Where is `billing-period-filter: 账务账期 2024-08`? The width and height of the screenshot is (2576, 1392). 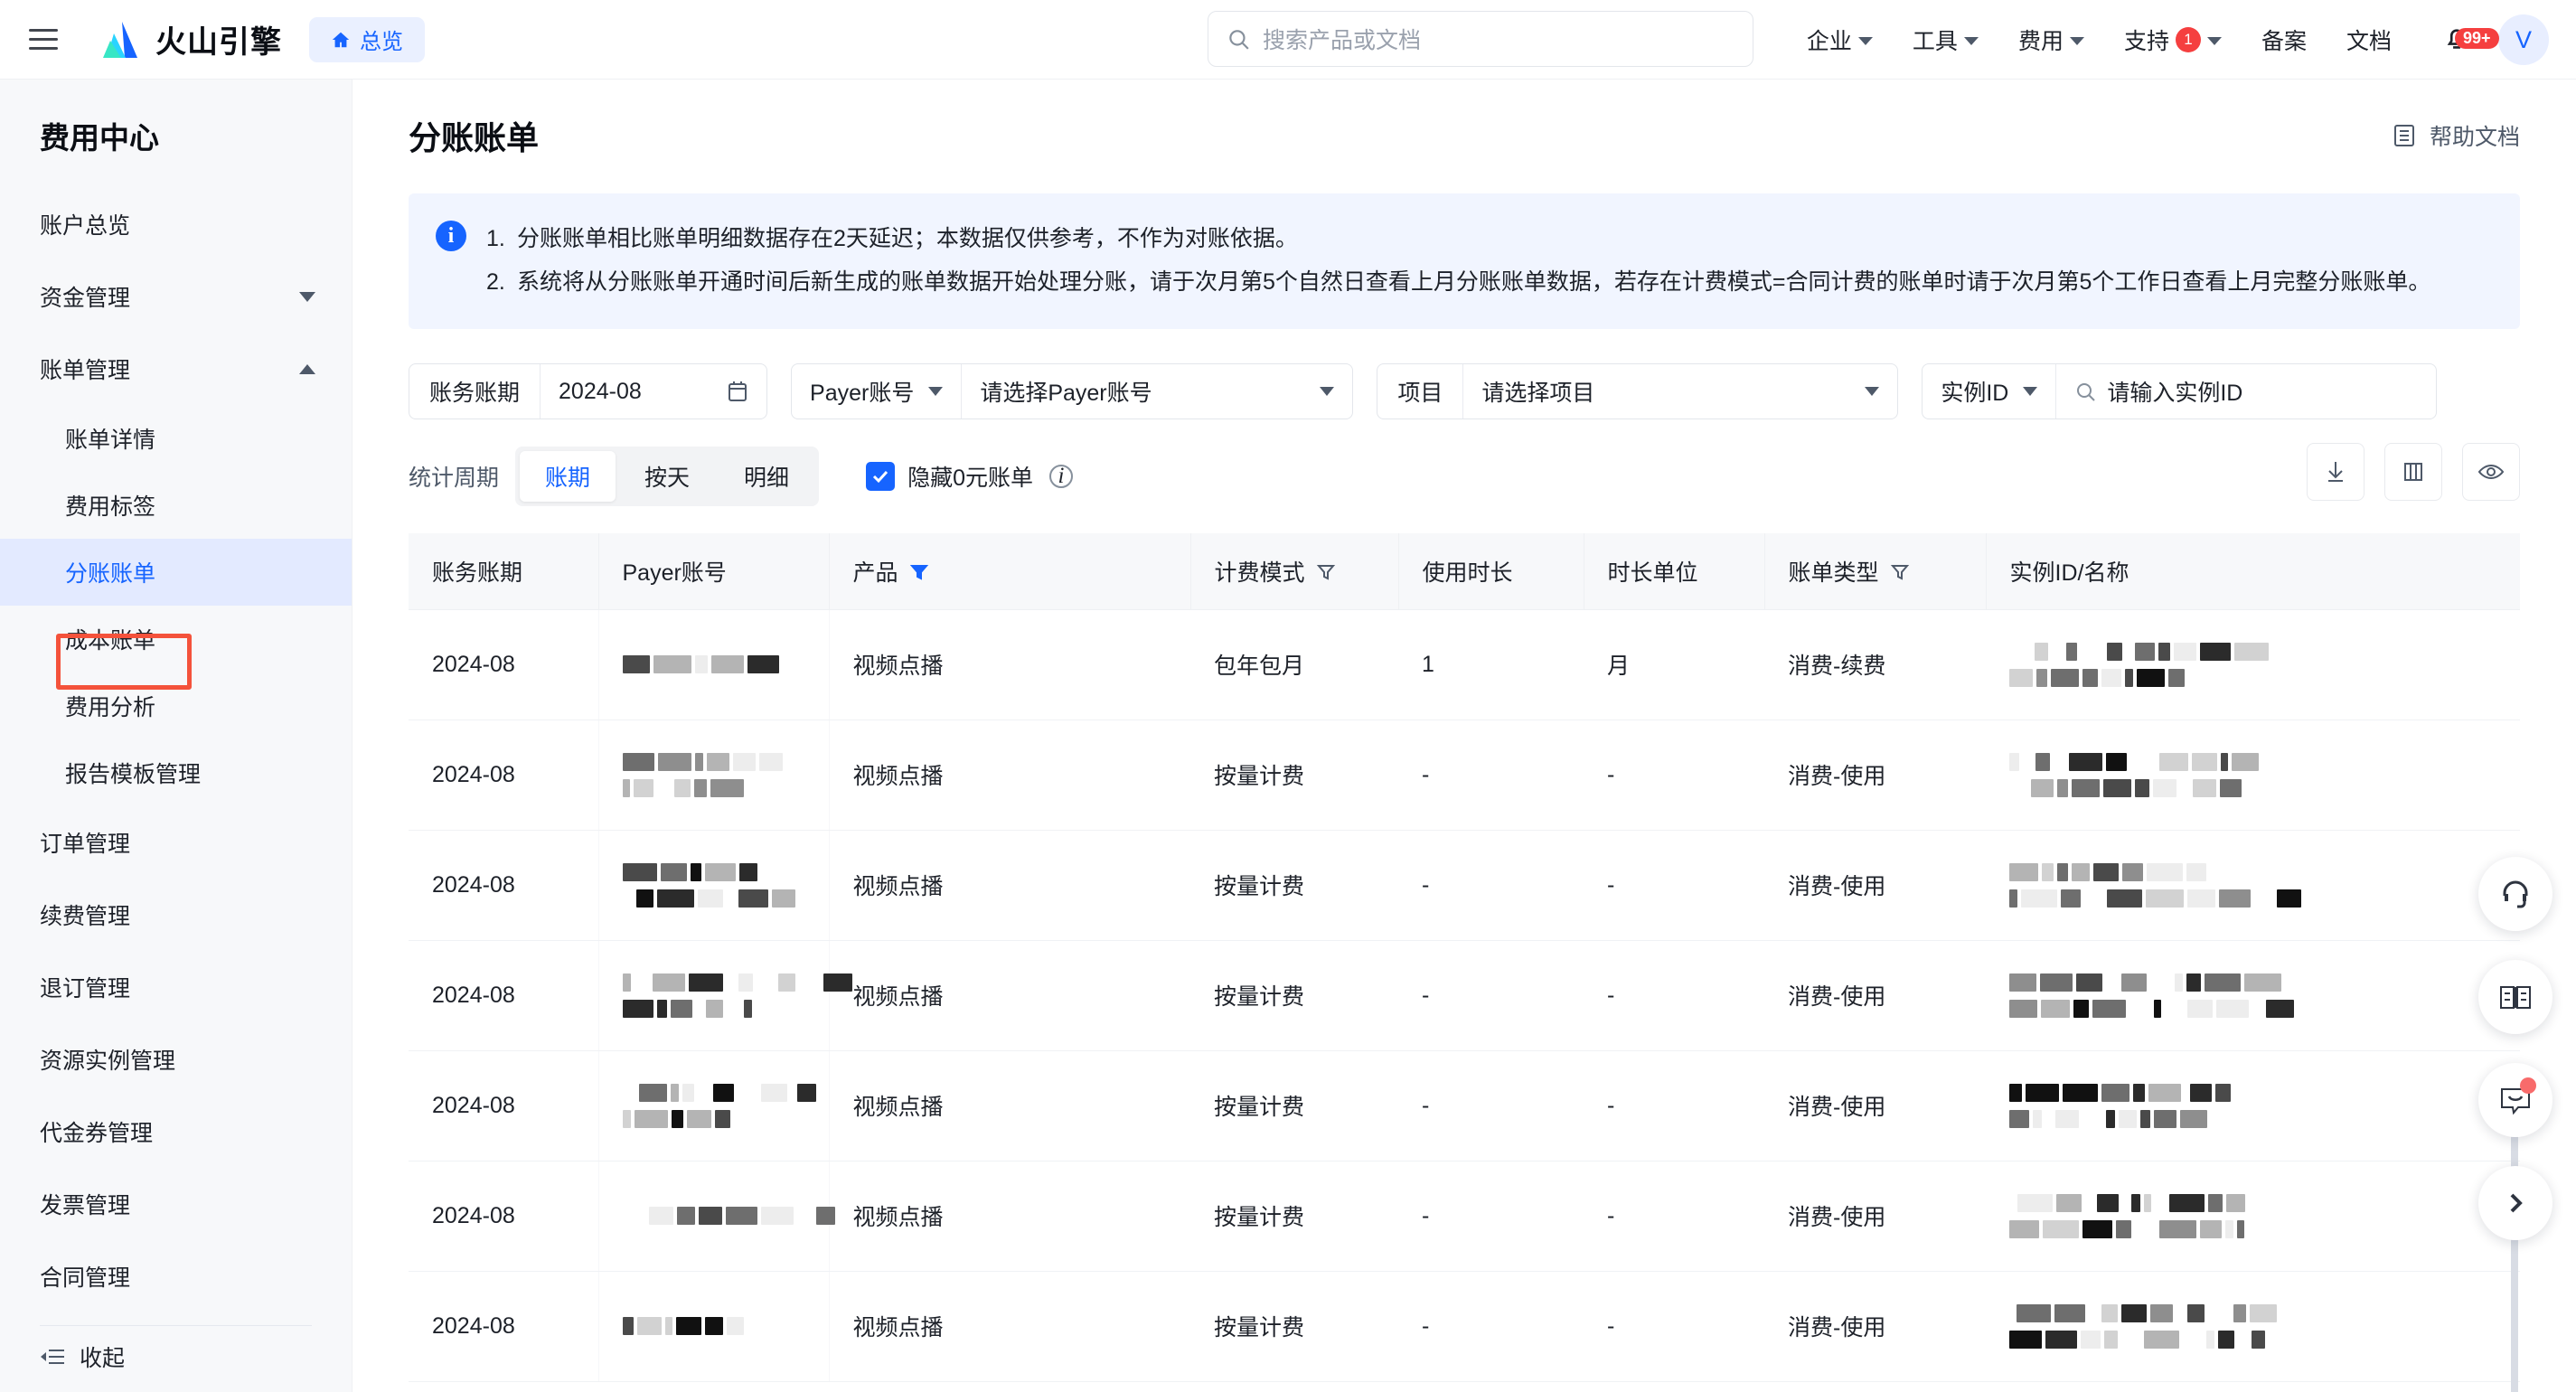 billing-period-filter: 账务账期 2024-08 is located at coordinates (588, 391).